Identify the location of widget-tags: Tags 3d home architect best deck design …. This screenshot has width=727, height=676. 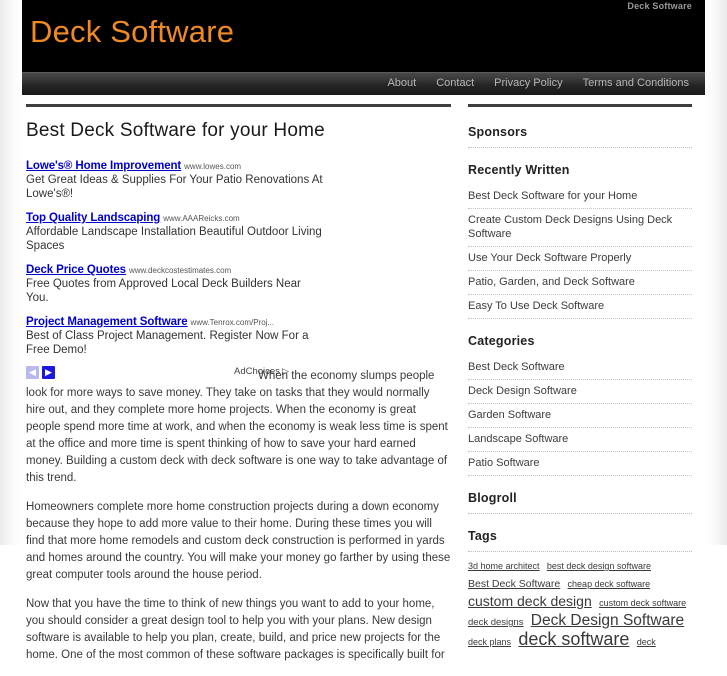
(580, 590).